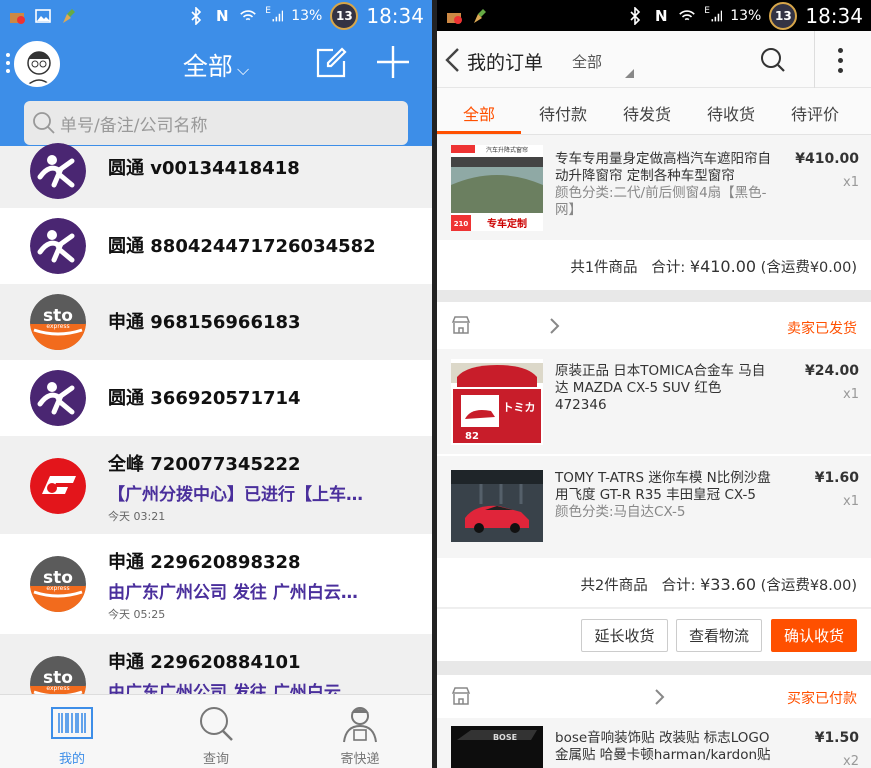 This screenshot has width=871, height=768. I want to click on list-item: 全峰 720077345222 【广州分拨中心】已进行【上车… 今天 03:21, so click(216, 485).